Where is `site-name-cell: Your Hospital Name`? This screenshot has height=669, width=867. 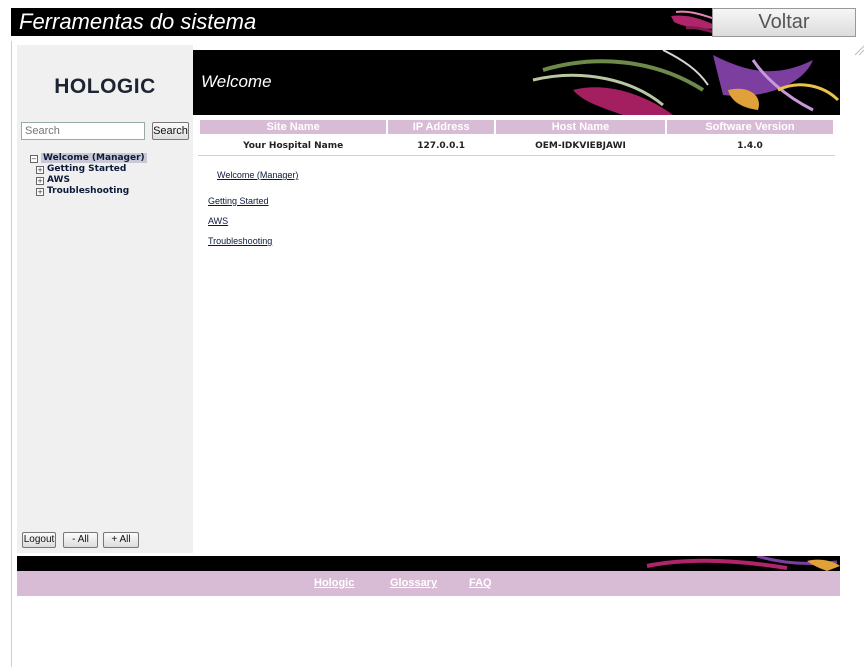 site-name-cell: Your Hospital Name is located at coordinates (293, 145).